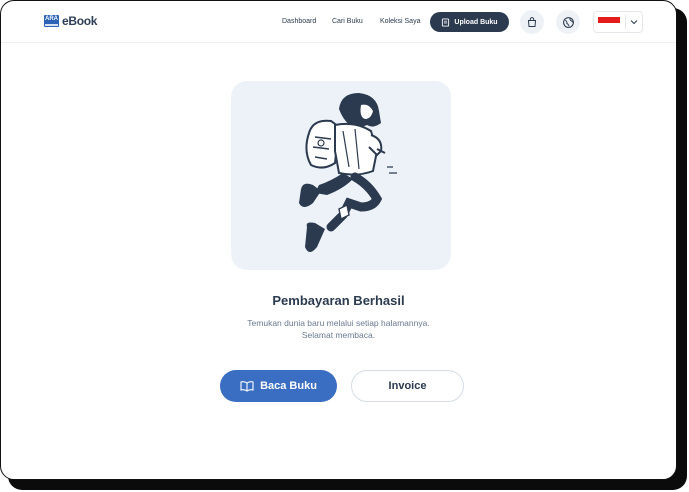  I want to click on language-select, so click(618, 22).